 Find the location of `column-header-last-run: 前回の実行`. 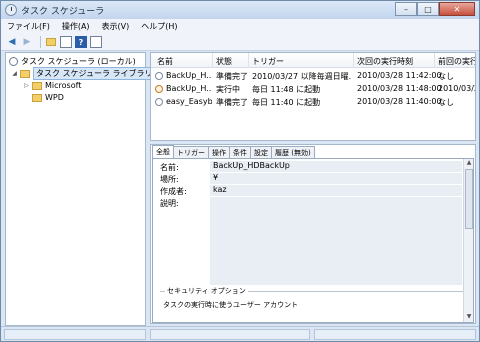

column-header-last-run: 前回の実行 is located at coordinates (456, 61).